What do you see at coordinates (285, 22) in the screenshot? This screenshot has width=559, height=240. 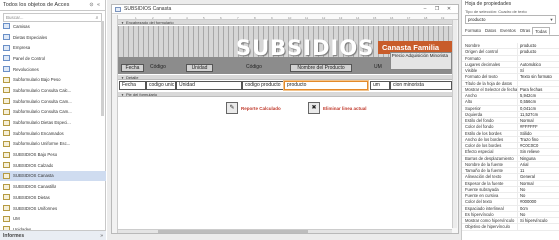 I see `band-form-header: Encabezado del formulario` at bounding box center [285, 22].